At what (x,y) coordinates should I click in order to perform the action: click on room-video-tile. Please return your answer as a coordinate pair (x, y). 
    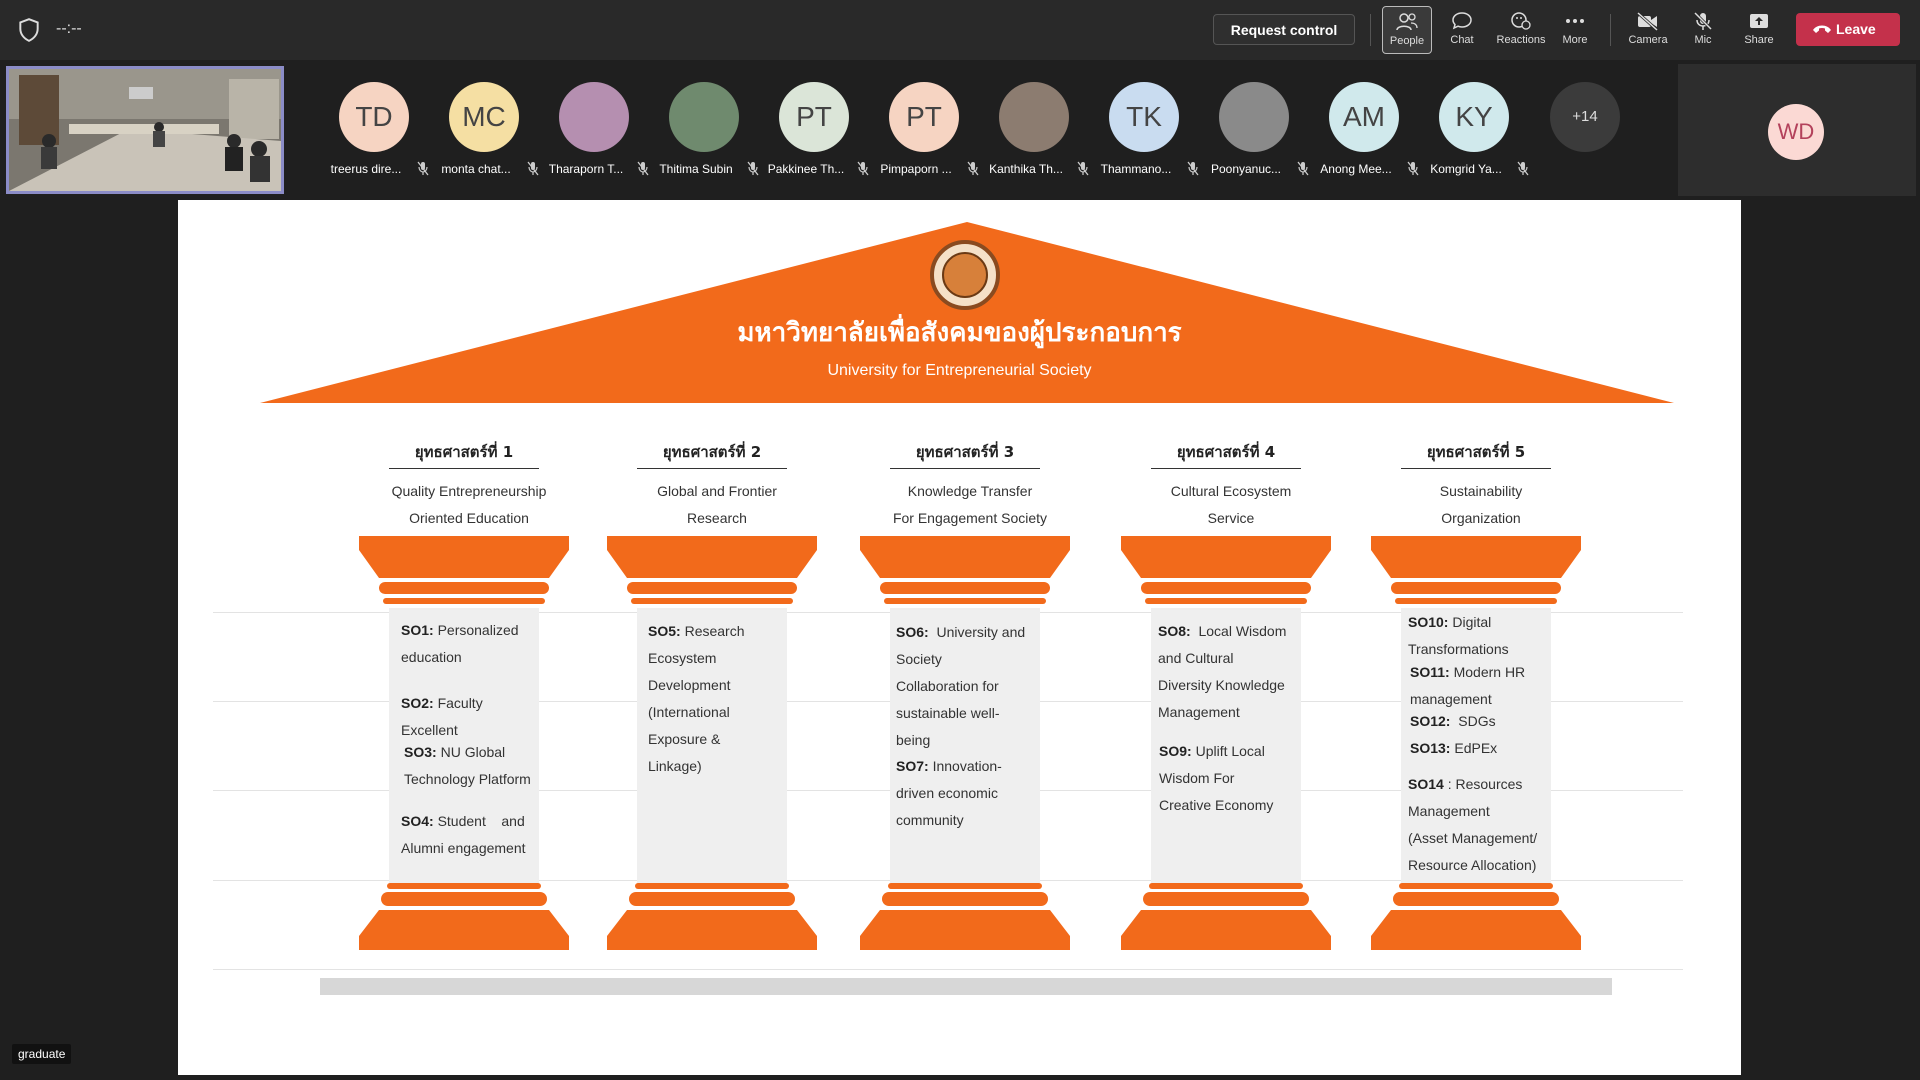
    Looking at the image, I should click on (145, 130).